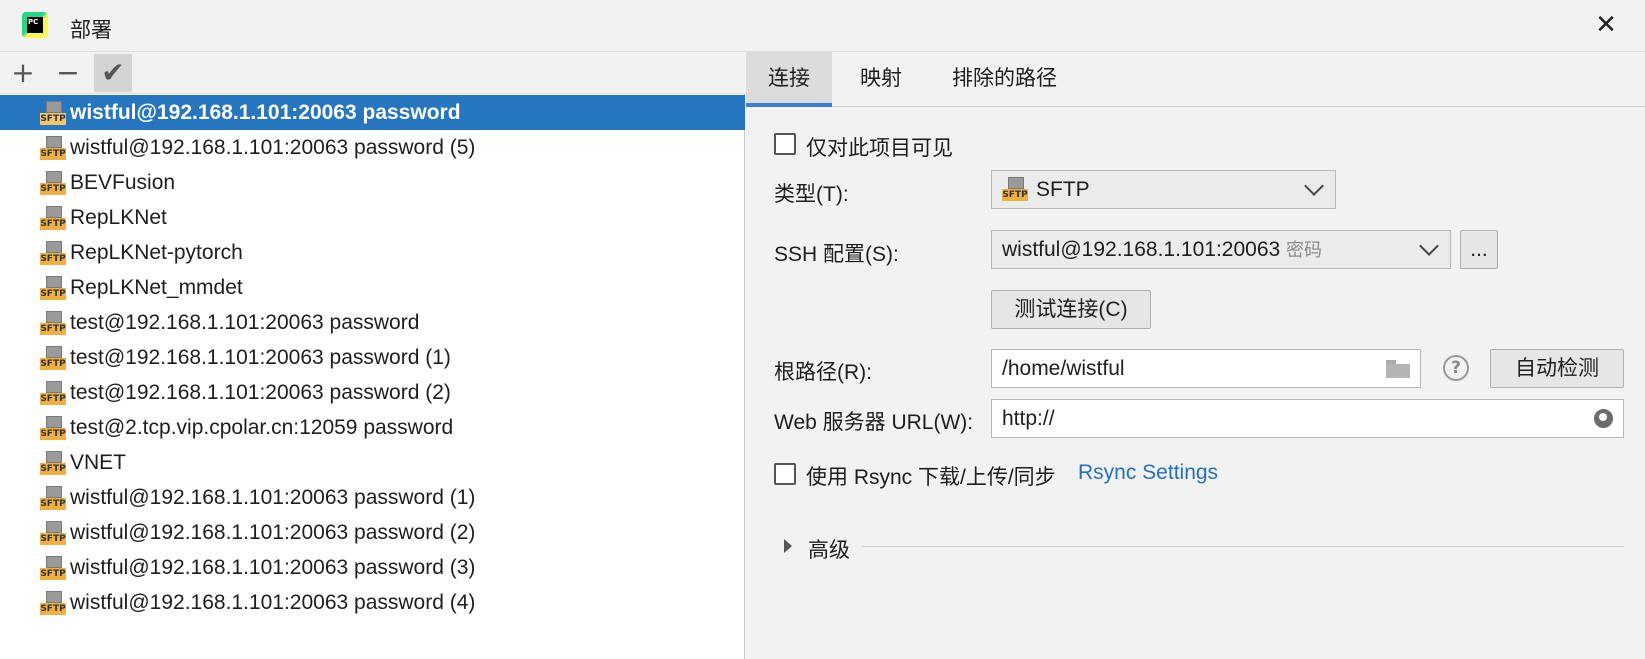 This screenshot has width=1645, height=659. Describe the element at coordinates (273, 567) in the screenshot. I see `server-list-item-label: wistful@192.168.1.101:20063 password (3)` at that location.